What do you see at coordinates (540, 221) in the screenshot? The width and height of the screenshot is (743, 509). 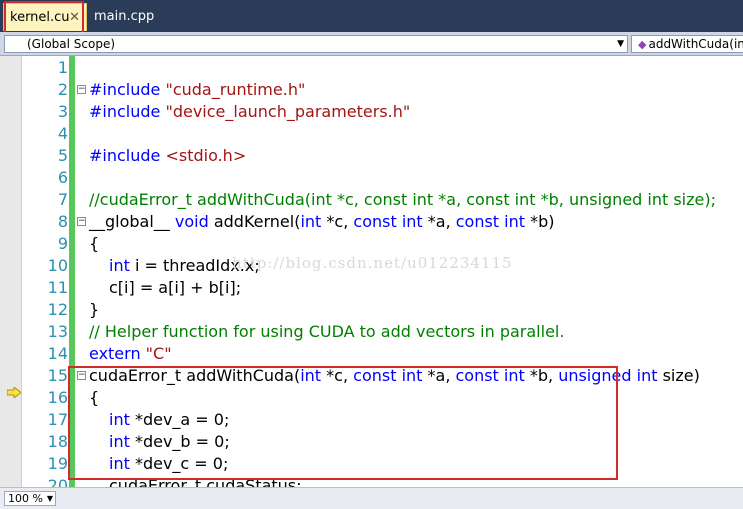 I see `code-token: *b)` at bounding box center [540, 221].